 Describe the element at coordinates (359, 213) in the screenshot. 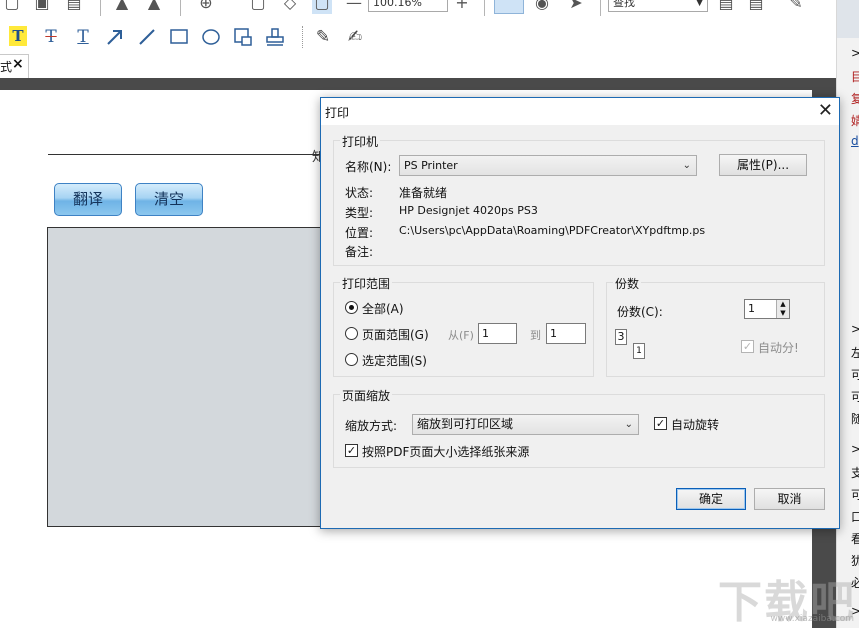

I see `printer-type-label: 类型:` at that location.